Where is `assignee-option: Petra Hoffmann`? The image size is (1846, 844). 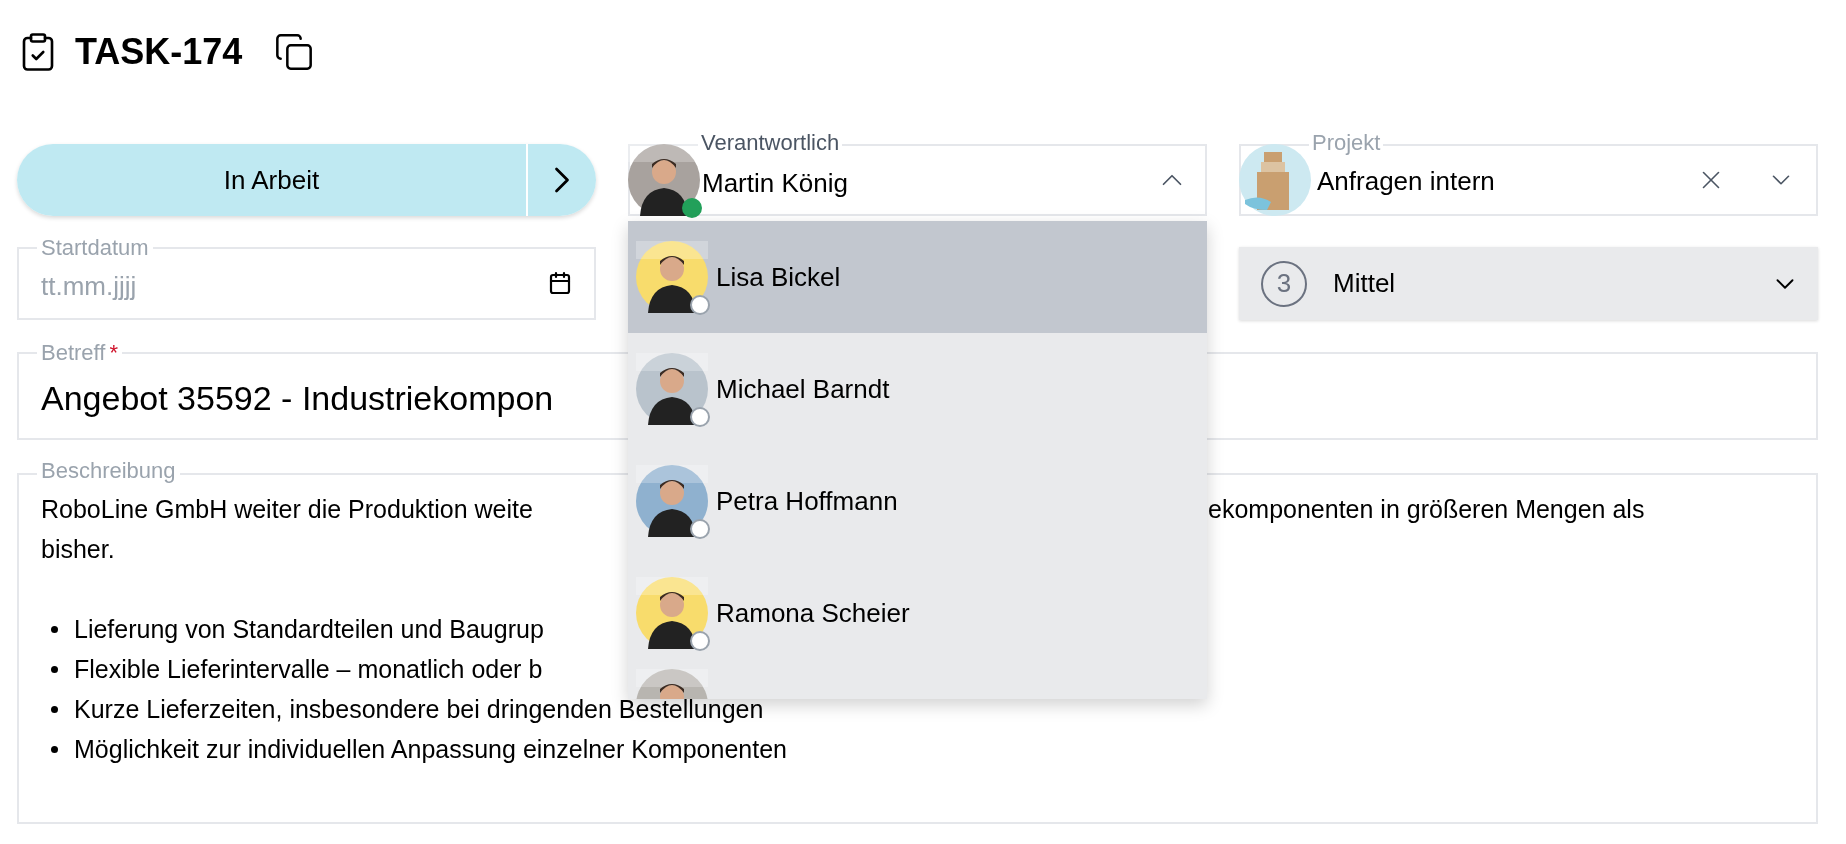
assignee-option: Petra Hoffmann is located at coordinates (917, 501).